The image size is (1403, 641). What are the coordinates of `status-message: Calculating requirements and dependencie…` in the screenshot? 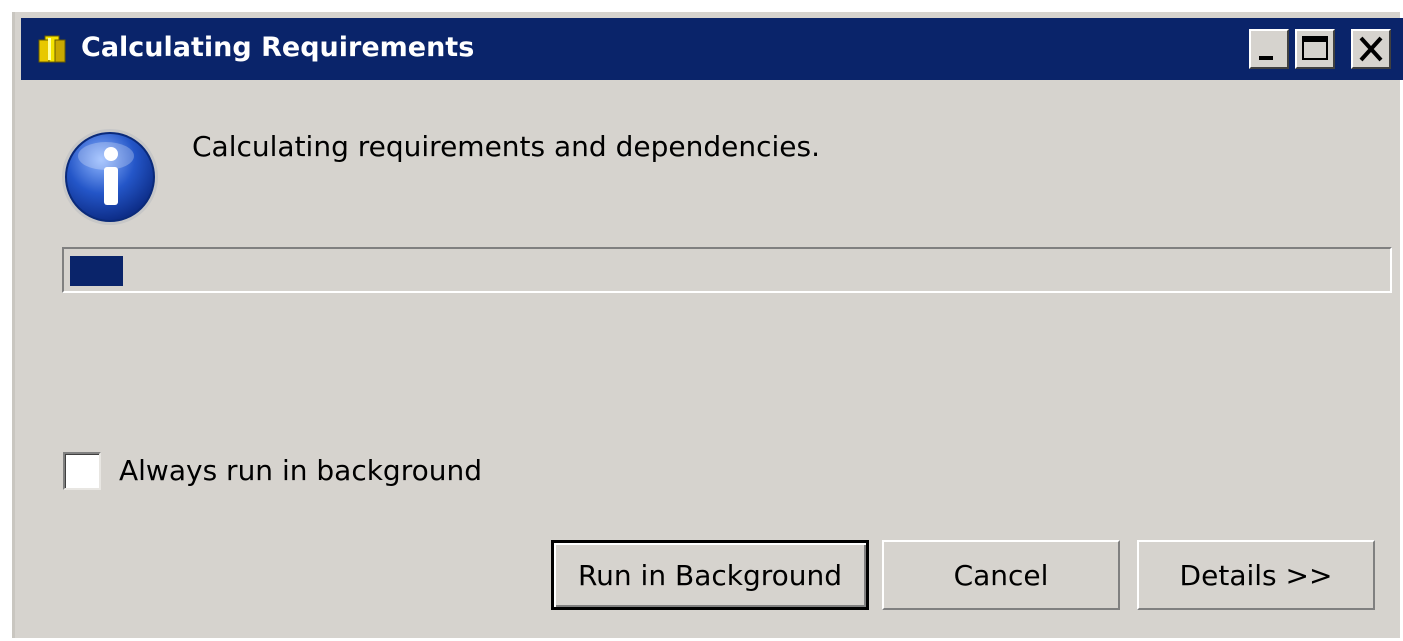 It's located at (506, 146).